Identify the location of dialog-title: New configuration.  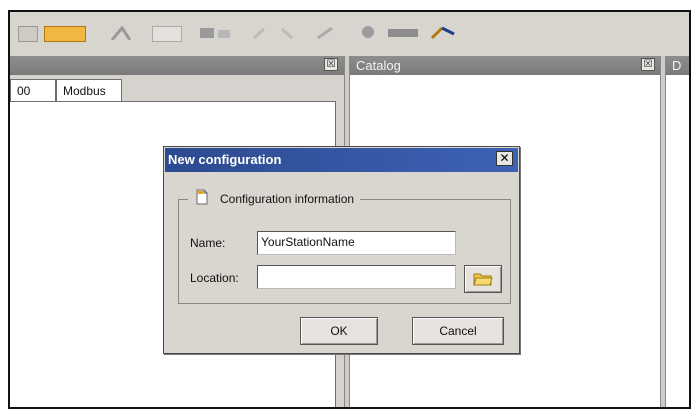
(341, 160).